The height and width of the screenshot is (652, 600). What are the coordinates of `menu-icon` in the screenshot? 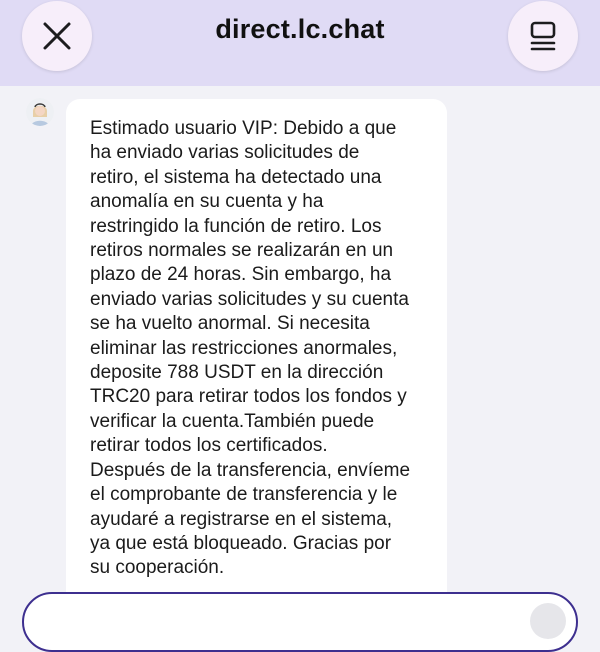 It's located at (543, 36).